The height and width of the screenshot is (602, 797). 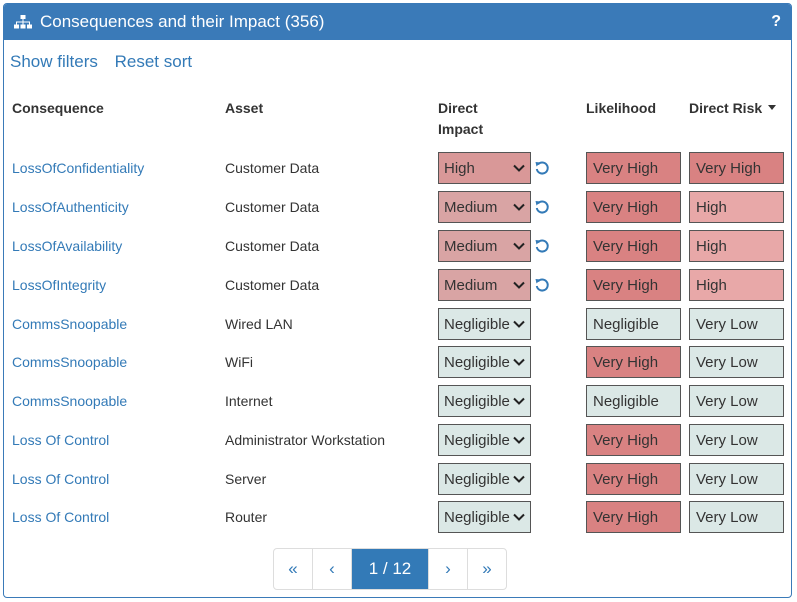 What do you see at coordinates (182, 21) in the screenshot?
I see `panel-title: Consequences and their Impact (356)` at bounding box center [182, 21].